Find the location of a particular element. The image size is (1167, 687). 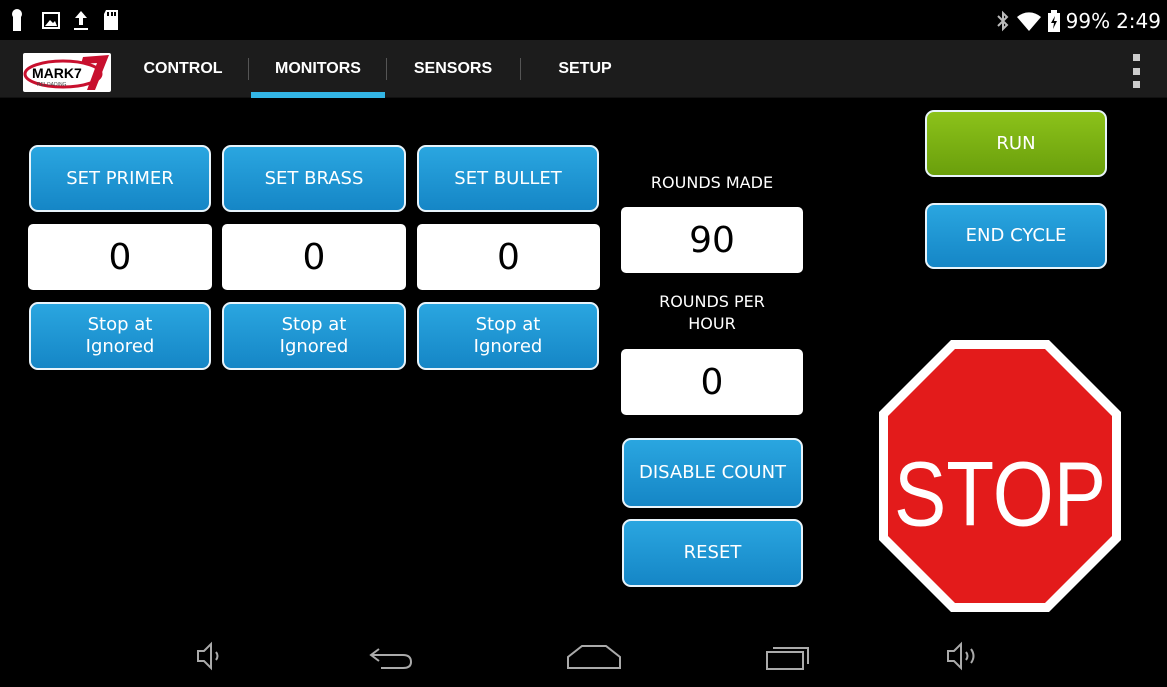

brass-stop-line2: Ignored is located at coordinates (314, 346).